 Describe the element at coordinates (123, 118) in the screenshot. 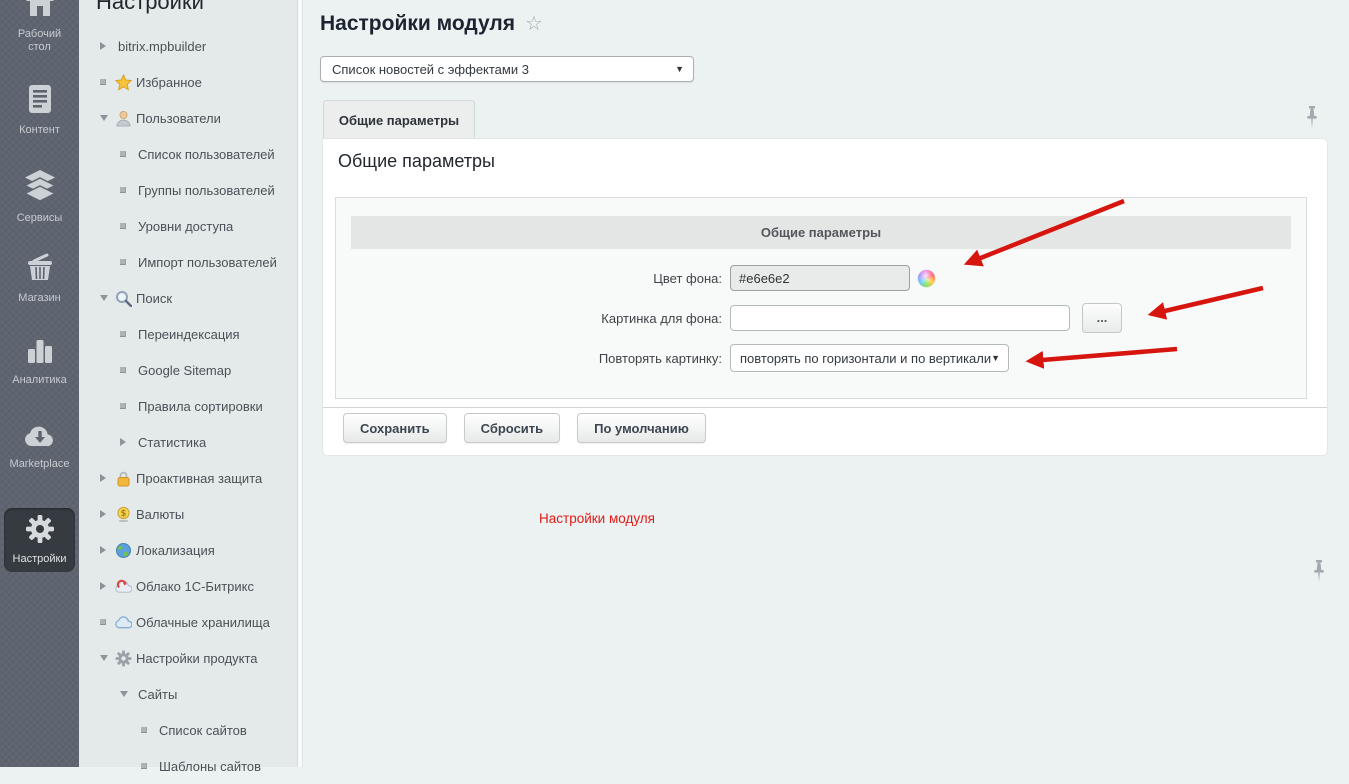

I see `user-icon` at that location.